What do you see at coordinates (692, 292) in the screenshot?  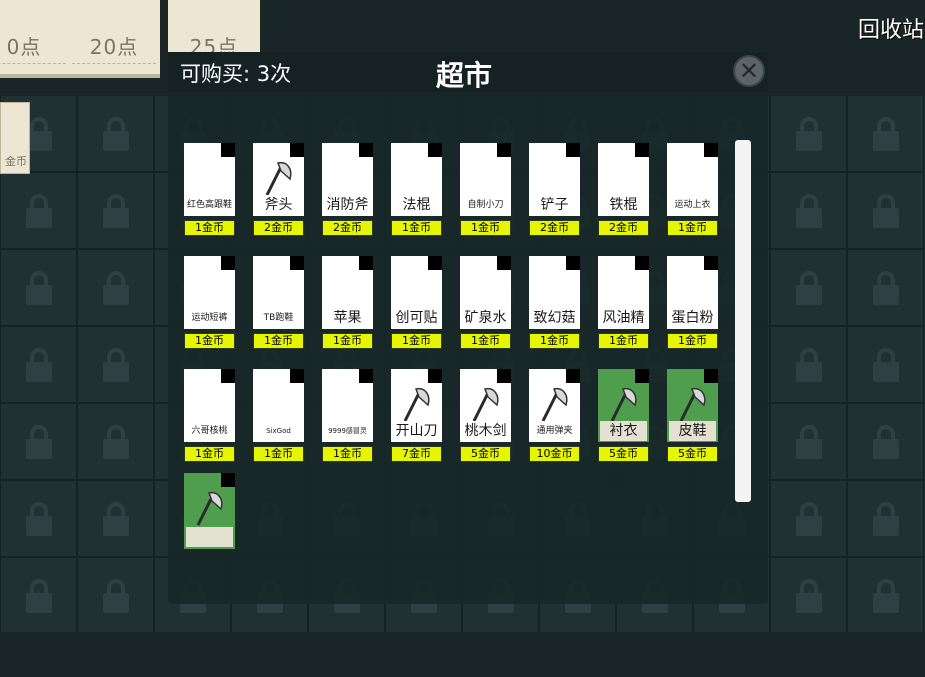 I see `item-card: 蛋白粉` at bounding box center [692, 292].